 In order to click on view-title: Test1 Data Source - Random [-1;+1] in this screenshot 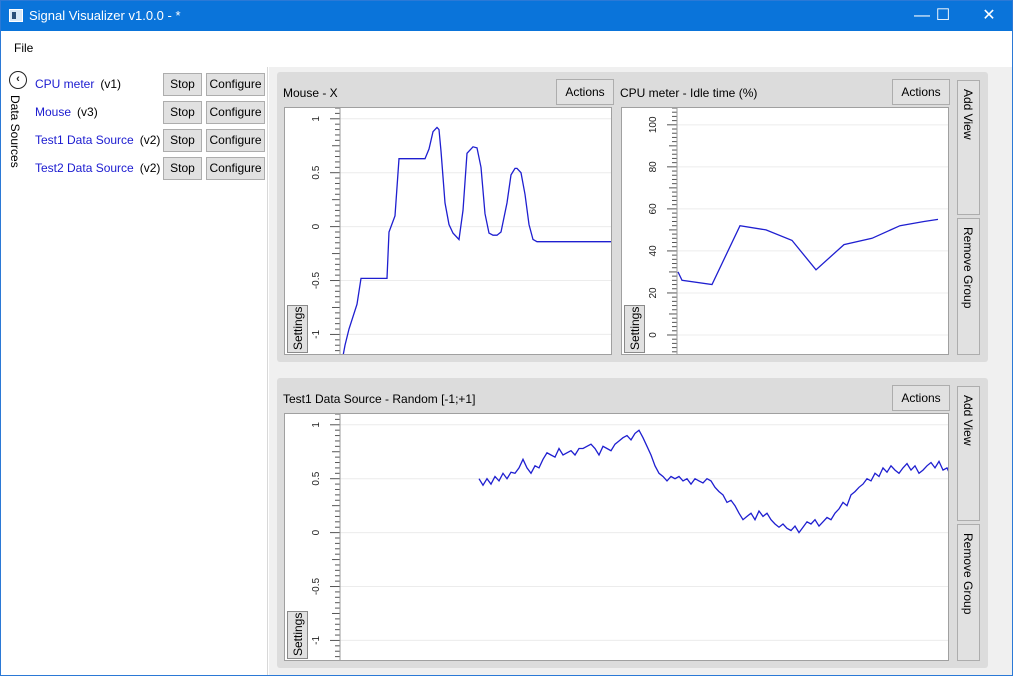, I will do `click(379, 399)`.